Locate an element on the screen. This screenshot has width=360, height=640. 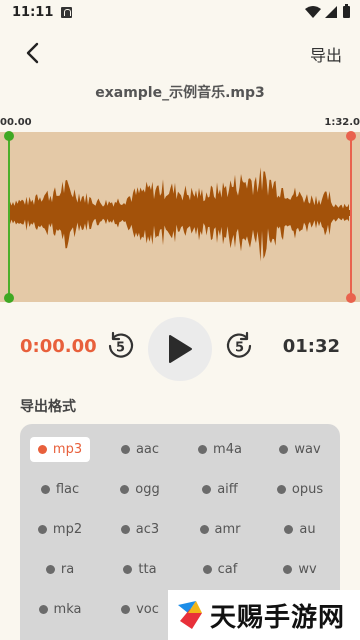
format-option-aiff: aiff is located at coordinates (220, 489).